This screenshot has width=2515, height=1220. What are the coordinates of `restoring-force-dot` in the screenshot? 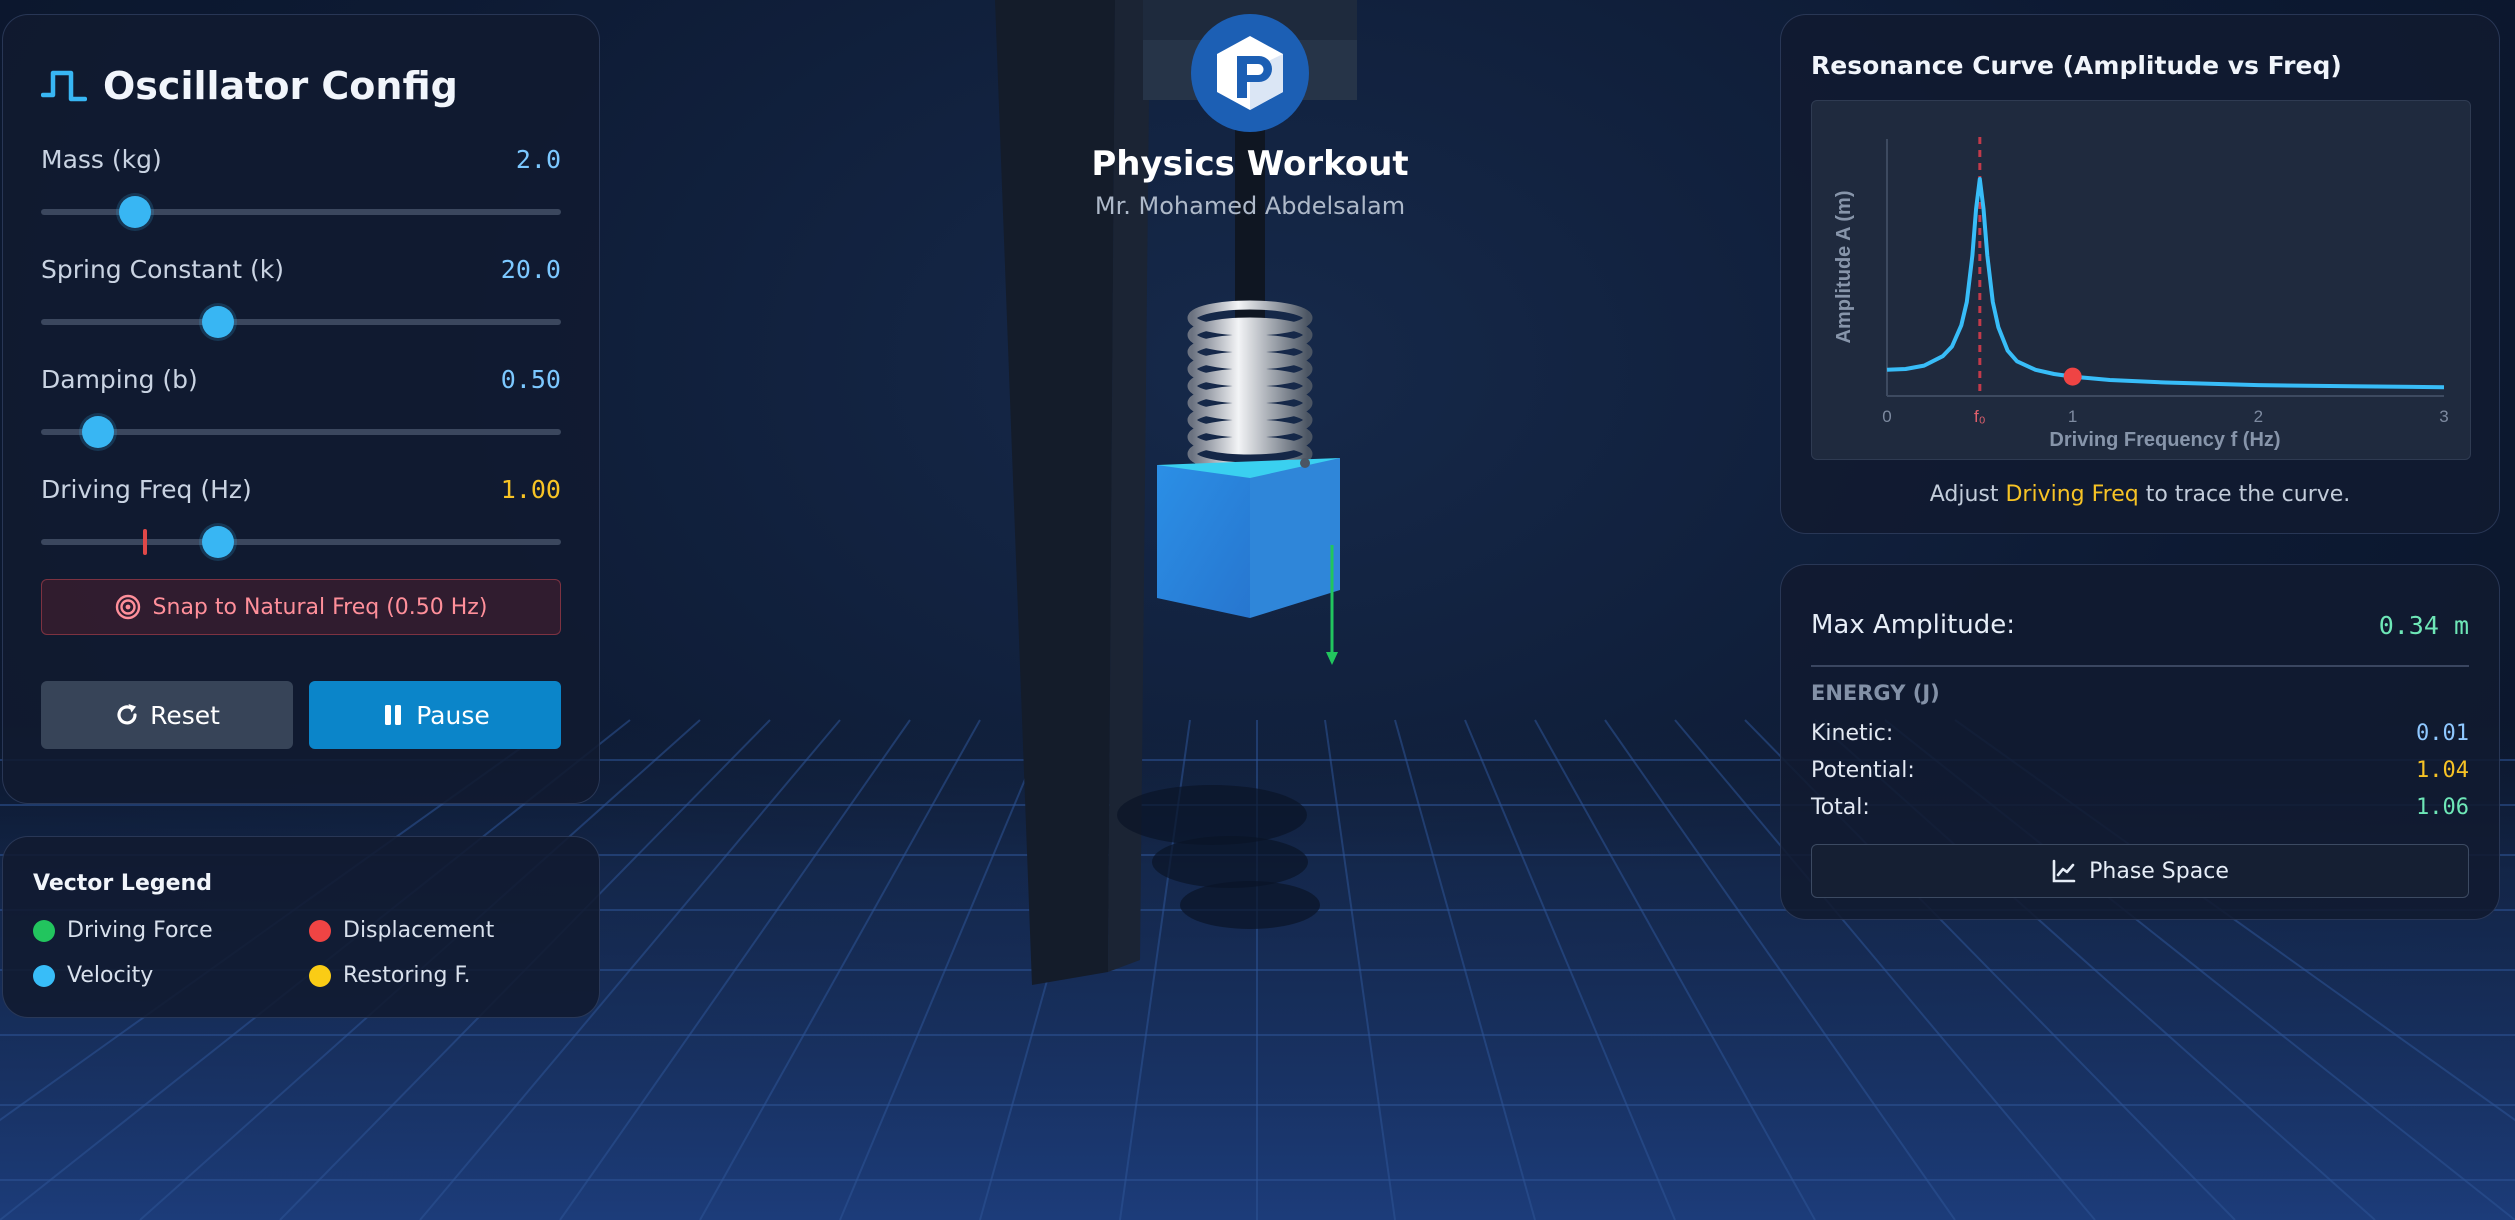 It's located at (320, 975).